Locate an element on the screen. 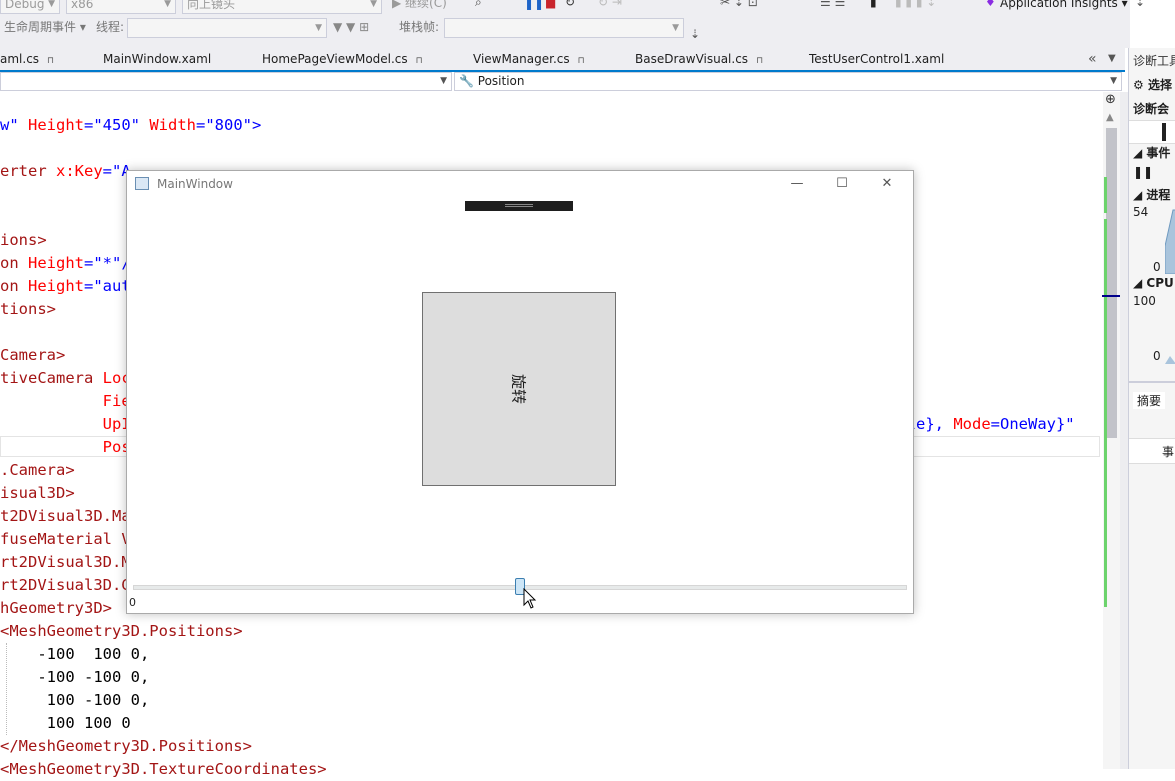 This screenshot has width=1175, height=781. pause-events-icon: ❚❚ is located at coordinates (1143, 172).